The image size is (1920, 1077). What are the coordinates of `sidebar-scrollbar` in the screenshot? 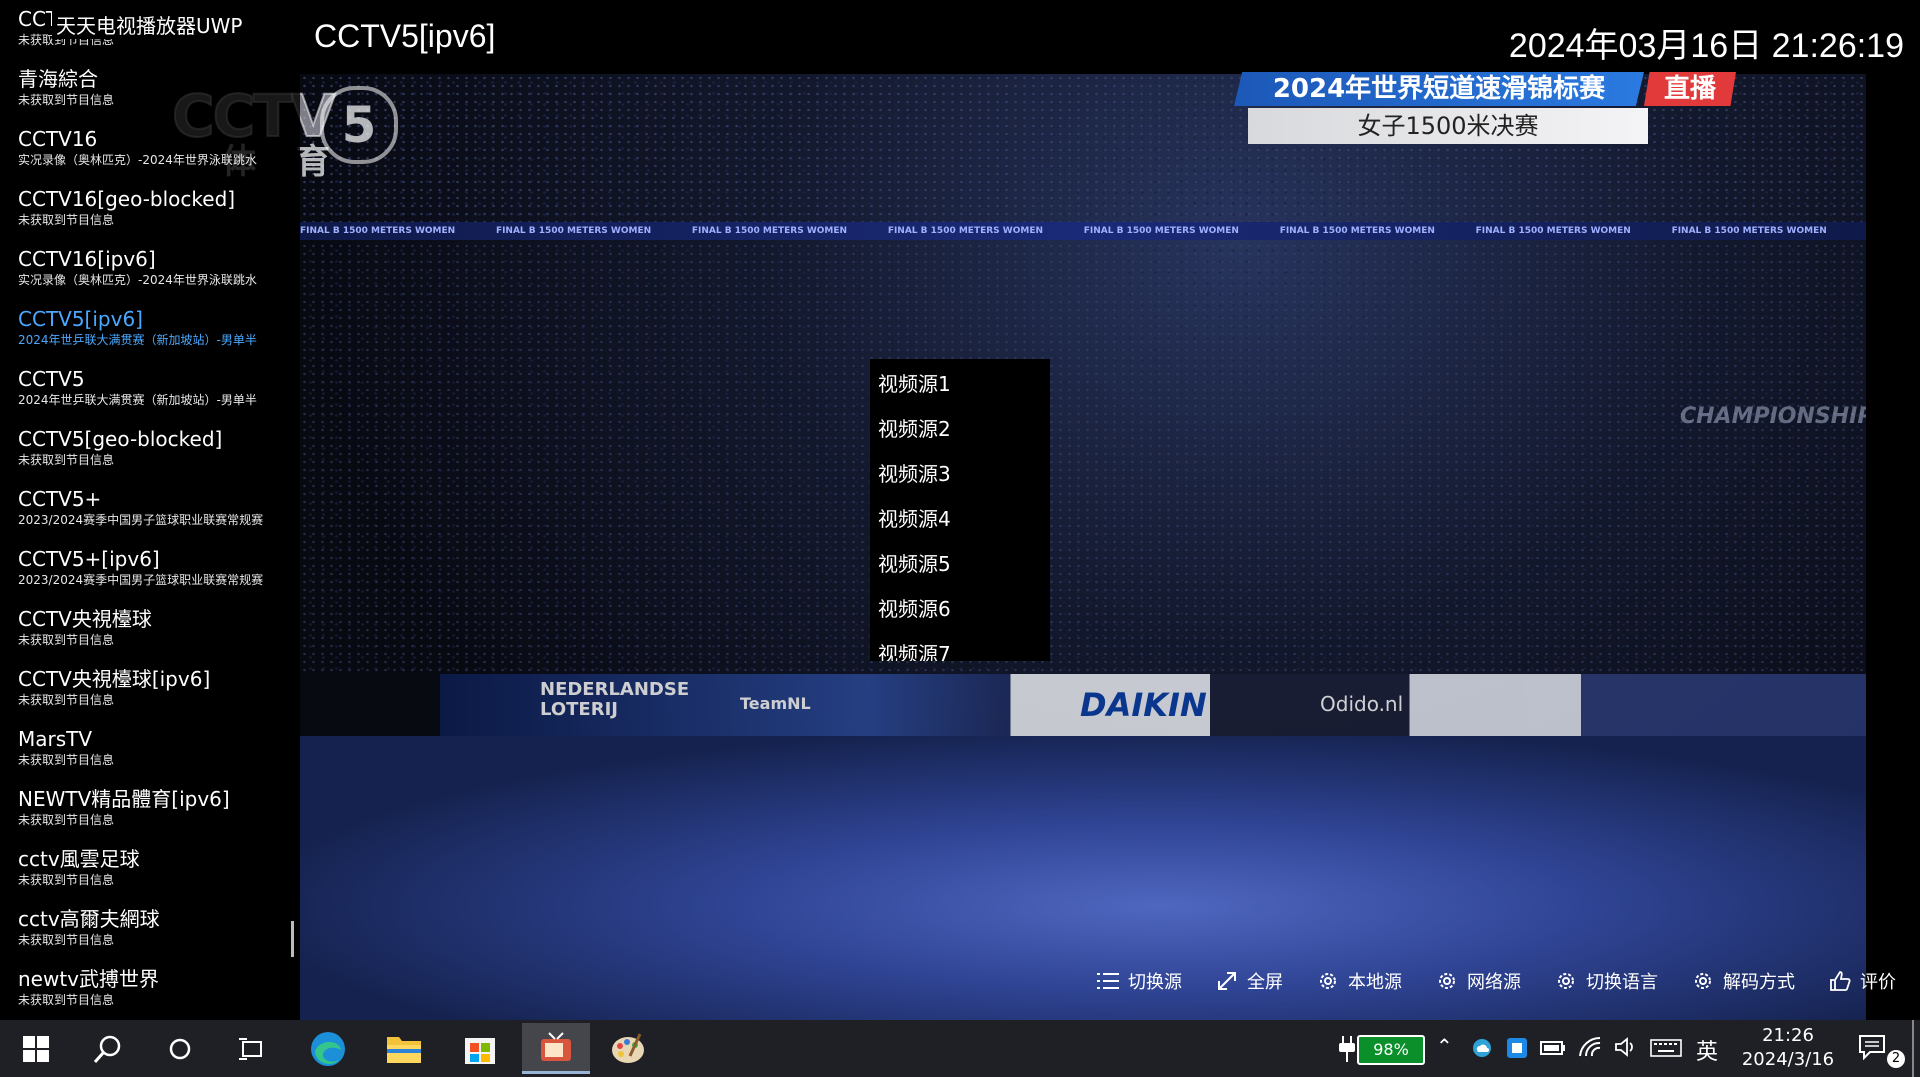 It's located at (292, 939).